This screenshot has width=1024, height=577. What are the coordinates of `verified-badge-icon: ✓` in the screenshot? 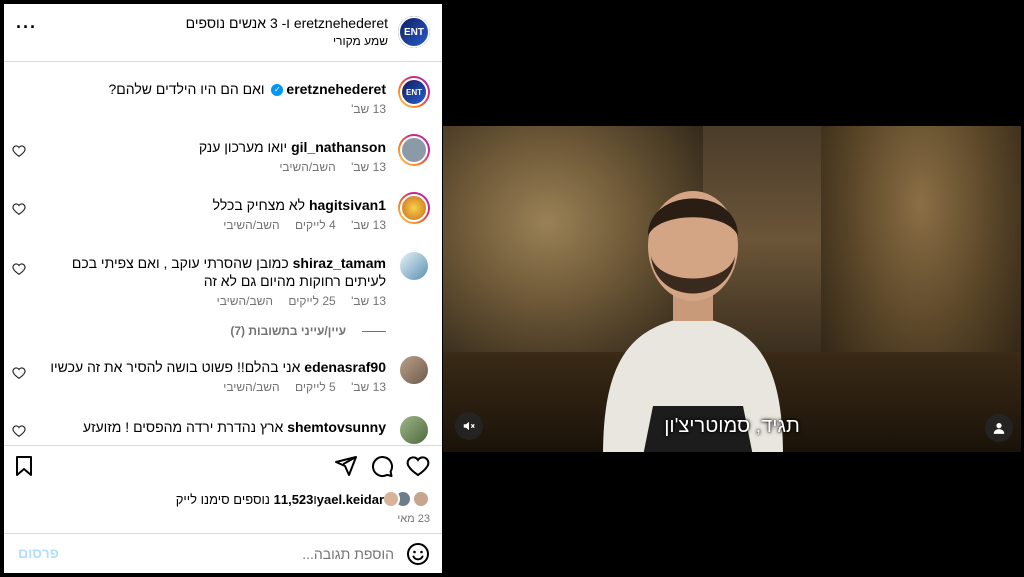 It's located at (277, 90).